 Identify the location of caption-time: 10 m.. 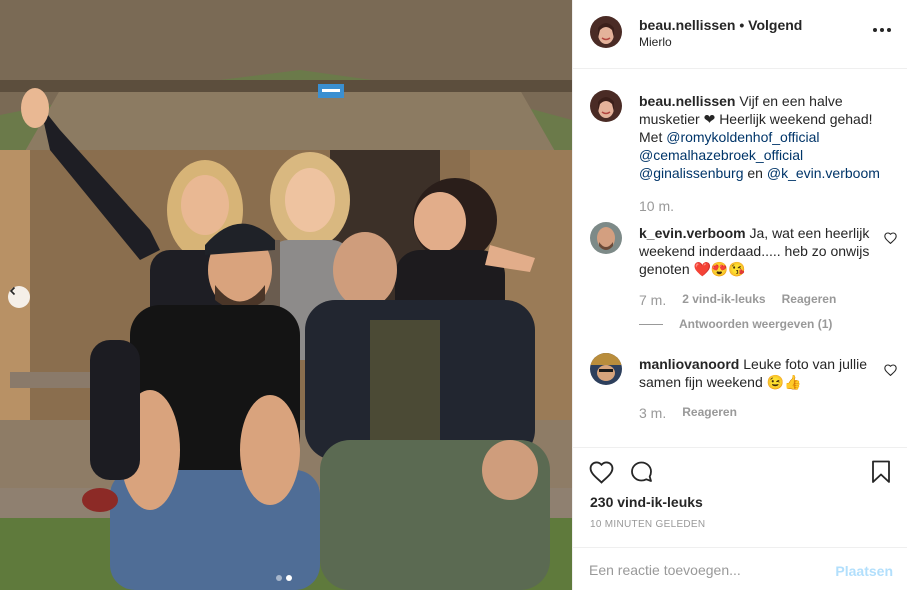
(656, 206).